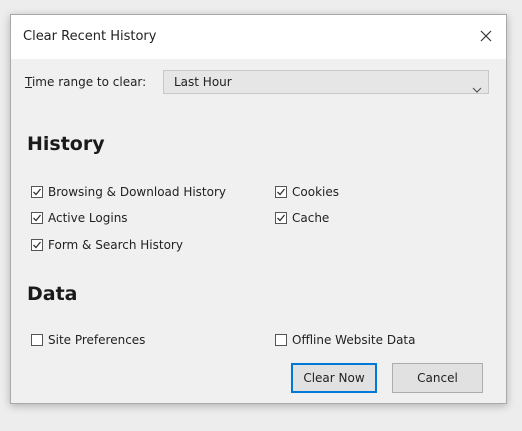 This screenshot has width=522, height=431. I want to click on checkbox-label: Site Preferences, so click(97, 340).